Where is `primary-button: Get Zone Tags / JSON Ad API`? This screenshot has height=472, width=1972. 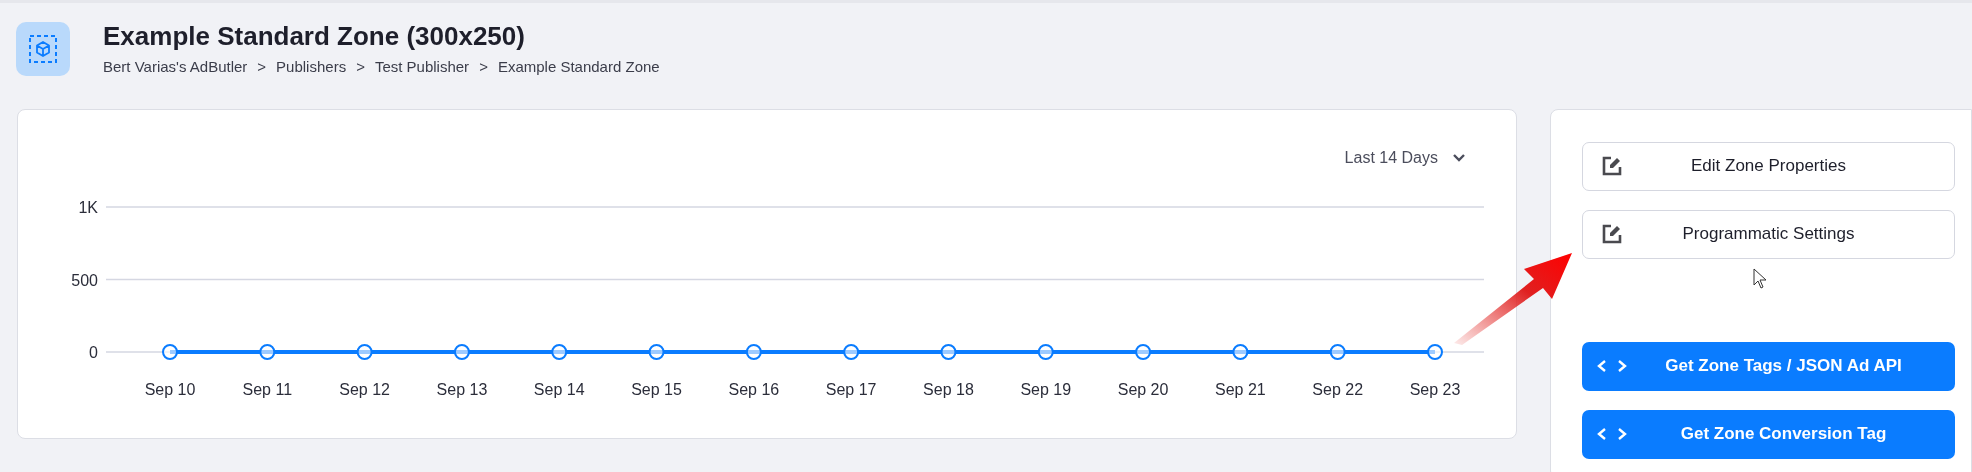 primary-button: Get Zone Tags / JSON Ad API is located at coordinates (1768, 366).